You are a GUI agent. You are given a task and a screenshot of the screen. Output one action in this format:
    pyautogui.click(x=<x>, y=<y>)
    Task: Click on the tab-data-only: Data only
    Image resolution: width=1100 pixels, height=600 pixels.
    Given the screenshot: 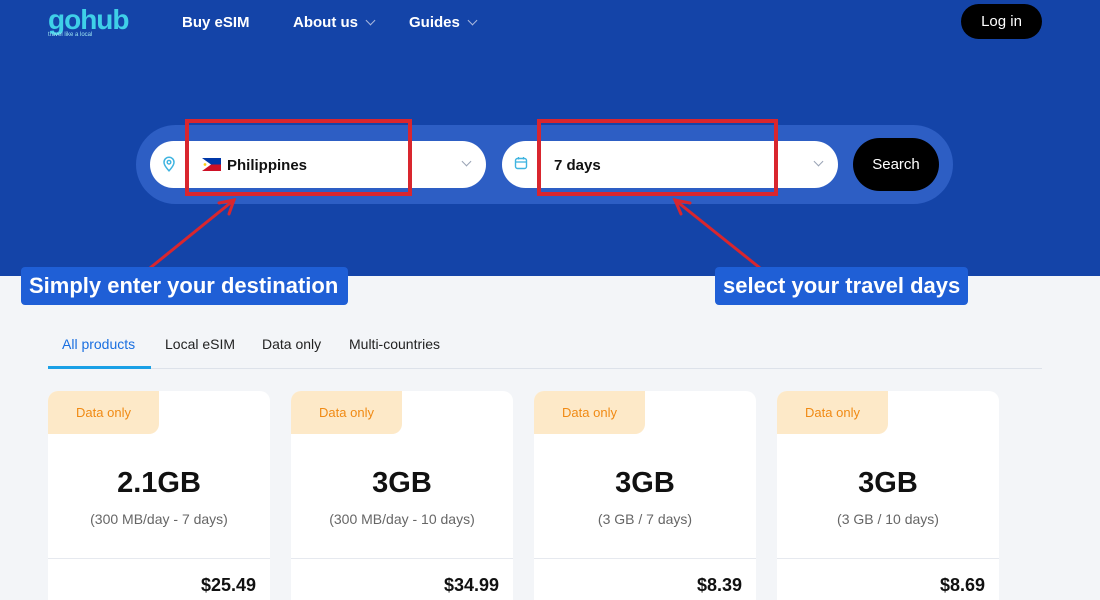 What is the action you would take?
    pyautogui.click(x=291, y=344)
    